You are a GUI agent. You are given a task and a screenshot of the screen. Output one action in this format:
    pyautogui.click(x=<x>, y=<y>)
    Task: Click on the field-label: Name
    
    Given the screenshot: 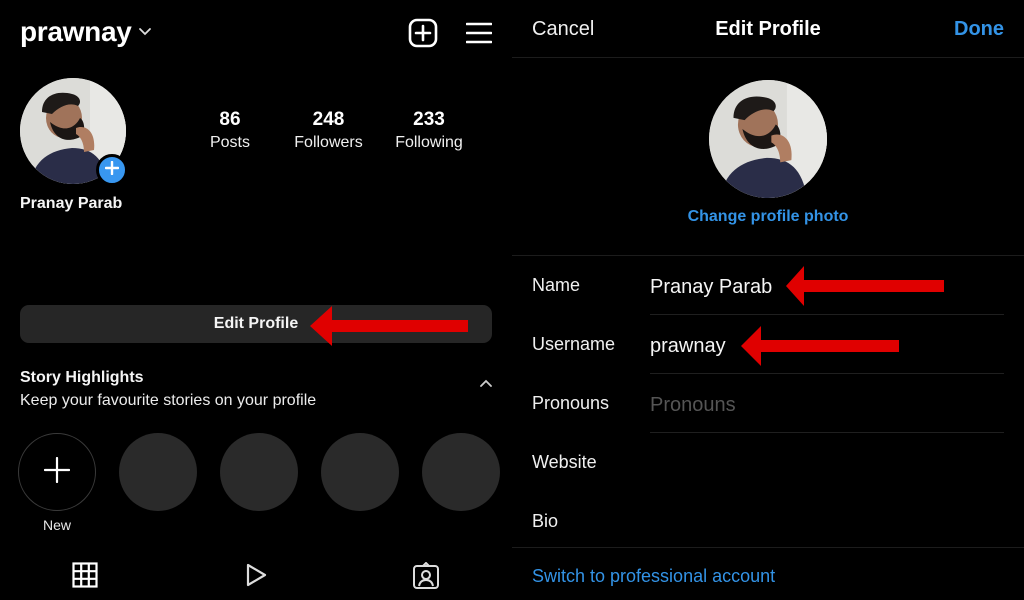 What is the action you would take?
    pyautogui.click(x=556, y=285)
    